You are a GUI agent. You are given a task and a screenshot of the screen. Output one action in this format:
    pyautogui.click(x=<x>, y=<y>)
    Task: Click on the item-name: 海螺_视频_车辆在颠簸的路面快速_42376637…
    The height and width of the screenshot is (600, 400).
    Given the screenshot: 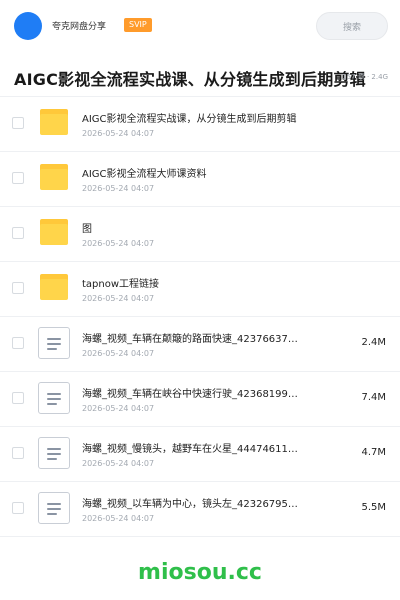 What is the action you would take?
    pyautogui.click(x=190, y=339)
    